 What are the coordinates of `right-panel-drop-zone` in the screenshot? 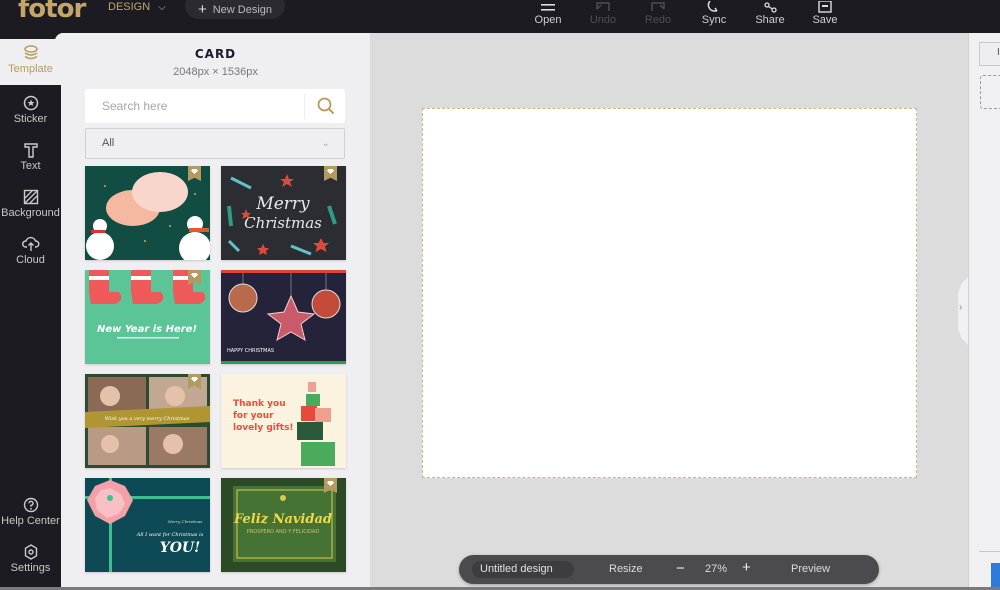 It's located at (990, 92).